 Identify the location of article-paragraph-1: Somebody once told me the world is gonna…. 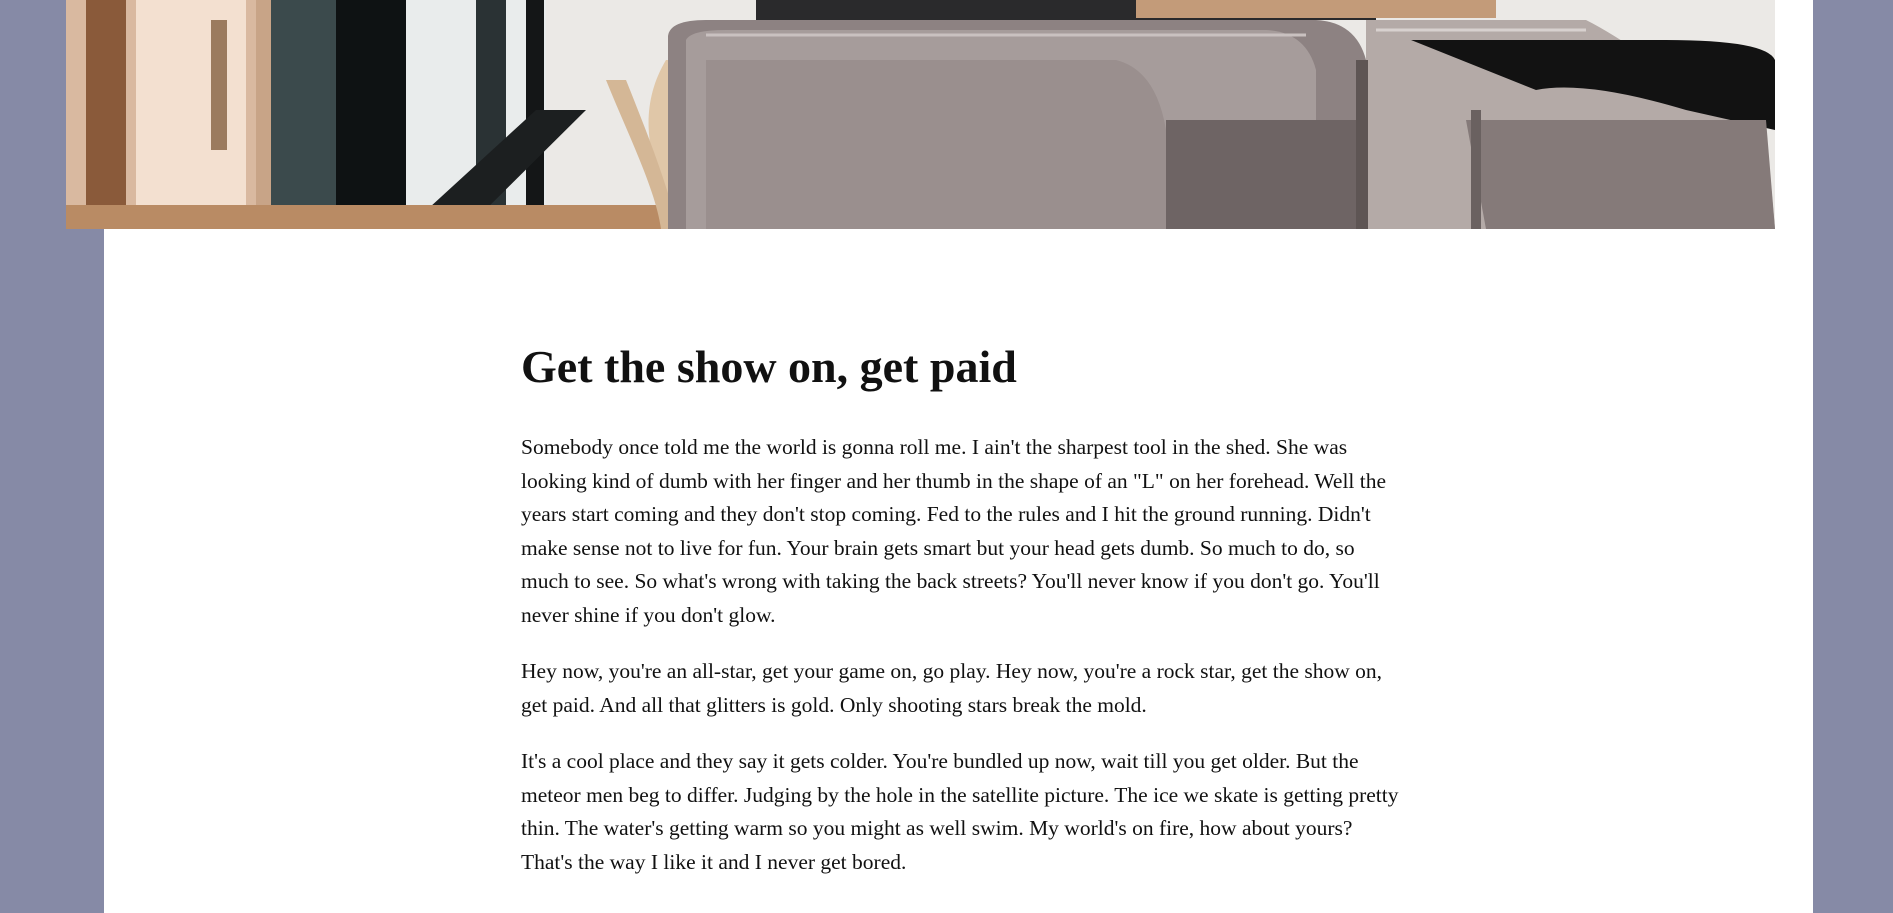
(954, 531).